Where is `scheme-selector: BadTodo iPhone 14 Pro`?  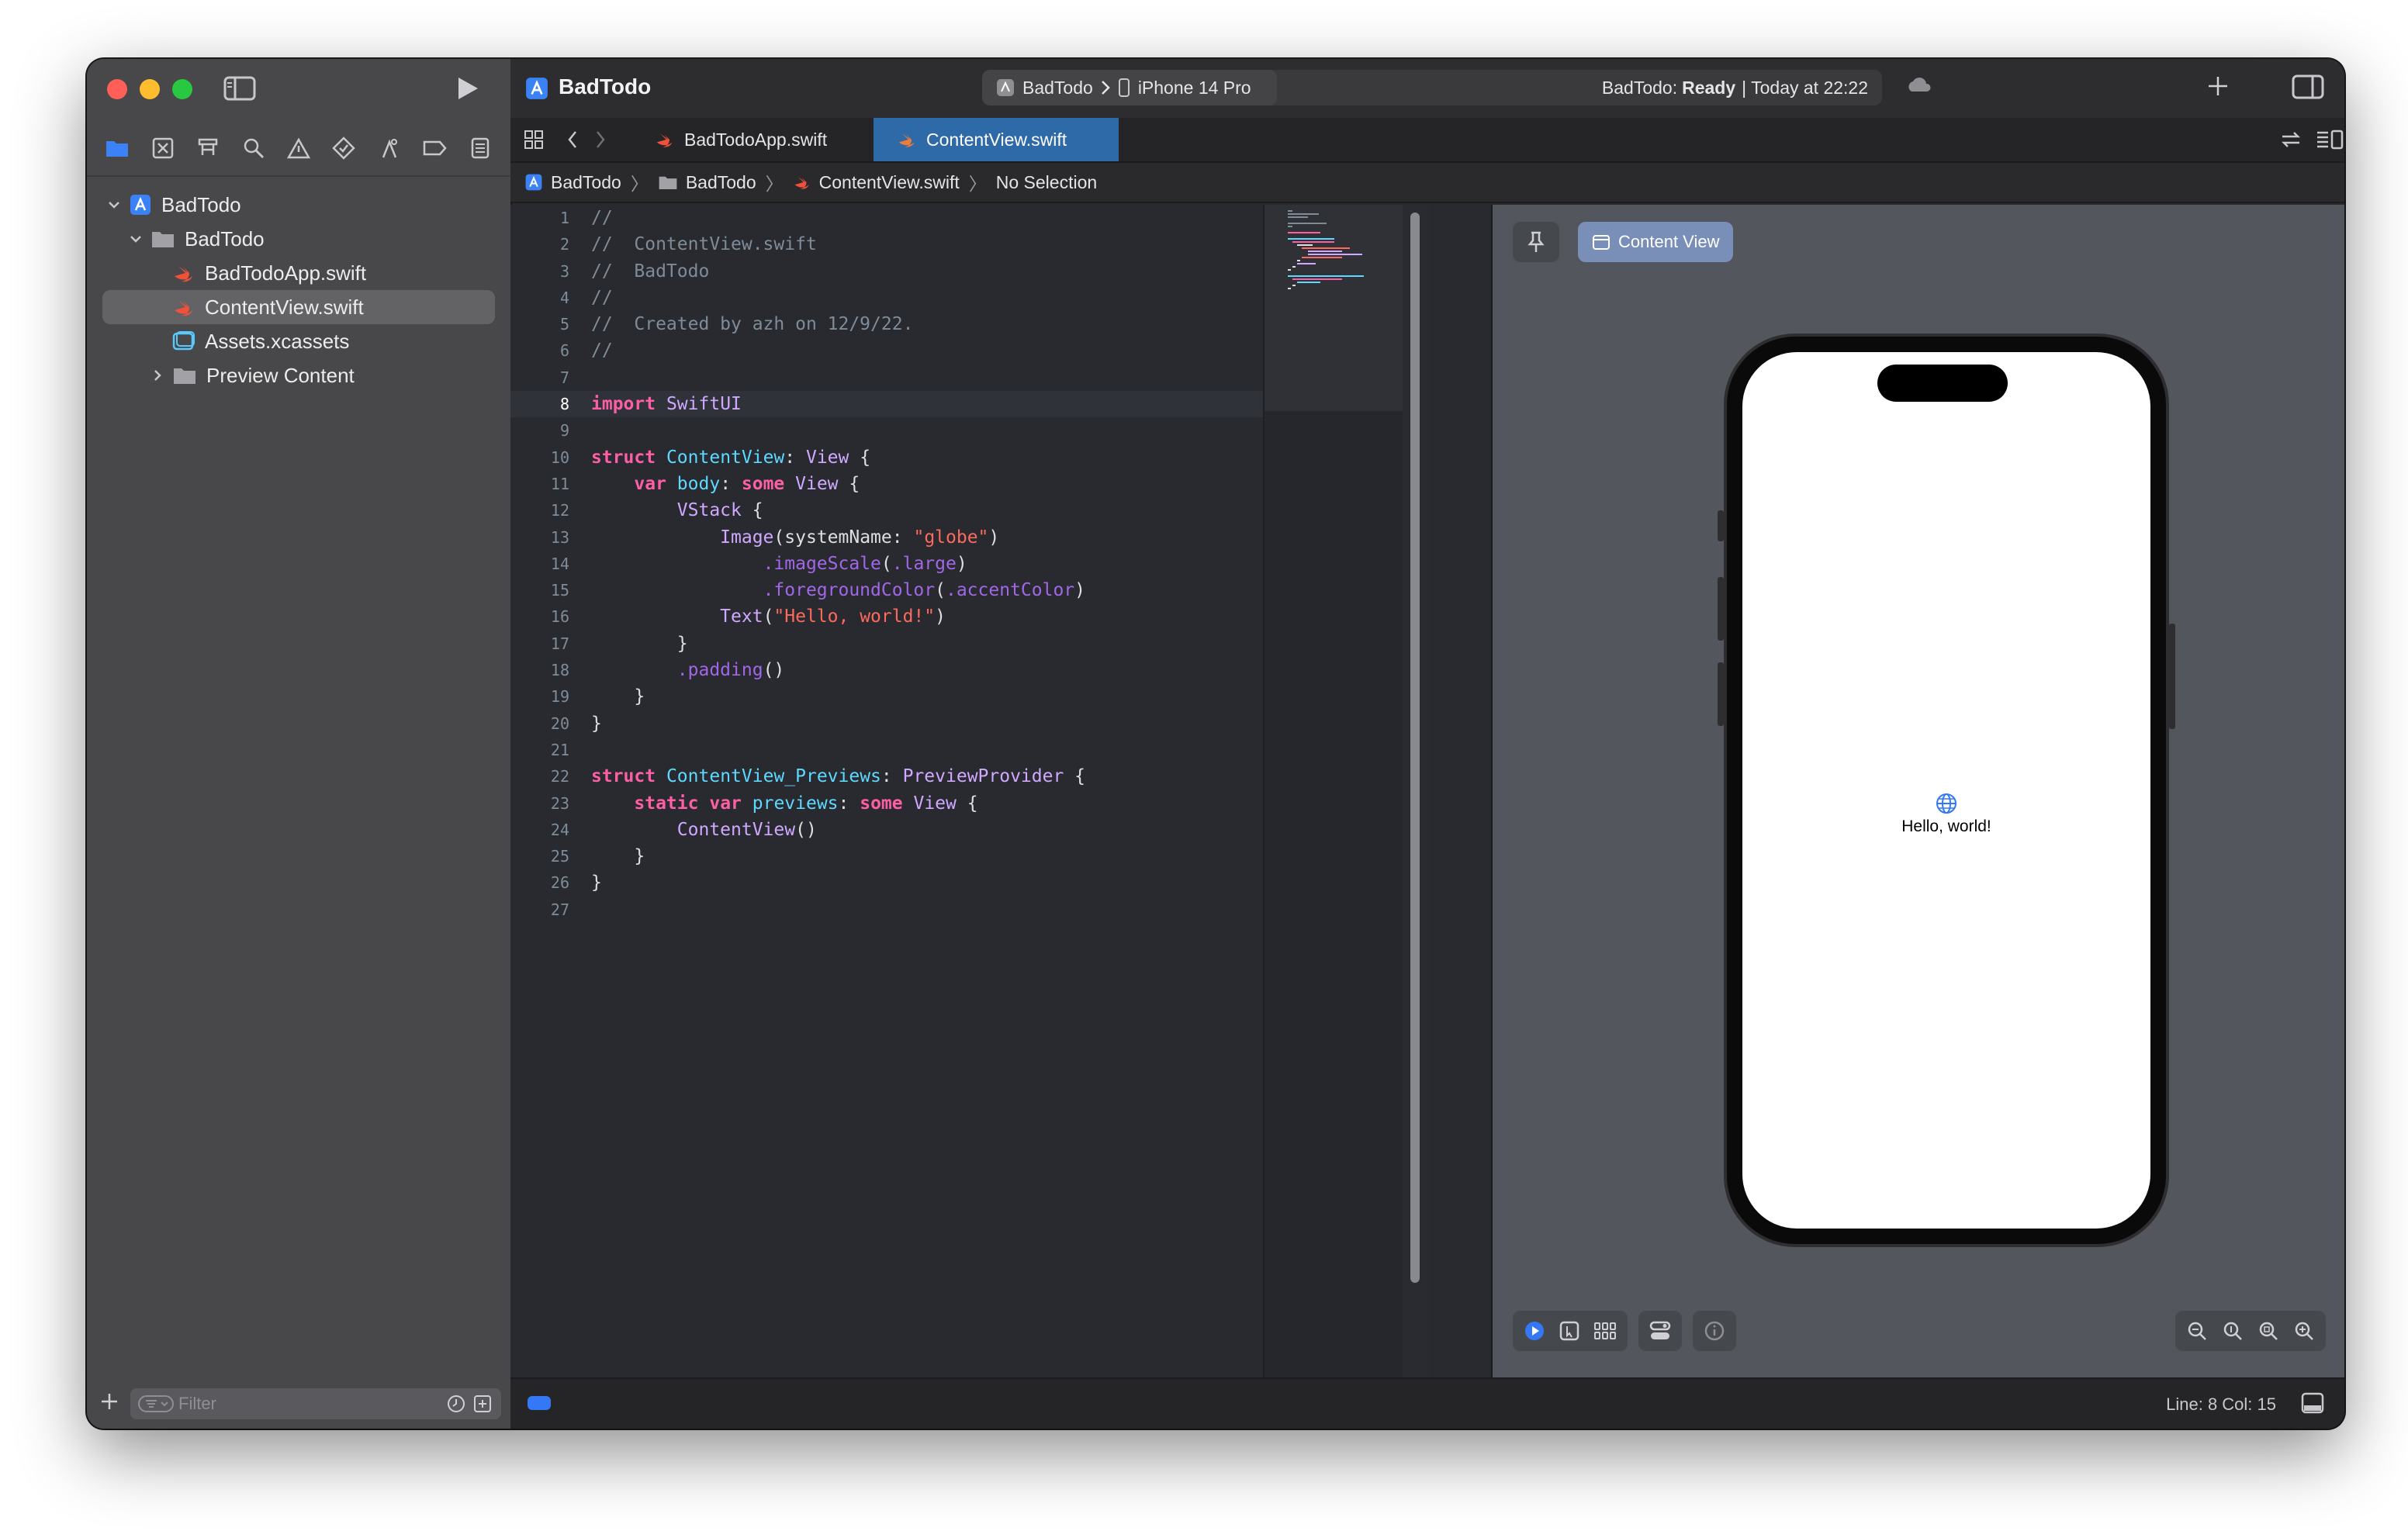 scheme-selector: BadTodo iPhone 14 Pro is located at coordinates (1129, 87).